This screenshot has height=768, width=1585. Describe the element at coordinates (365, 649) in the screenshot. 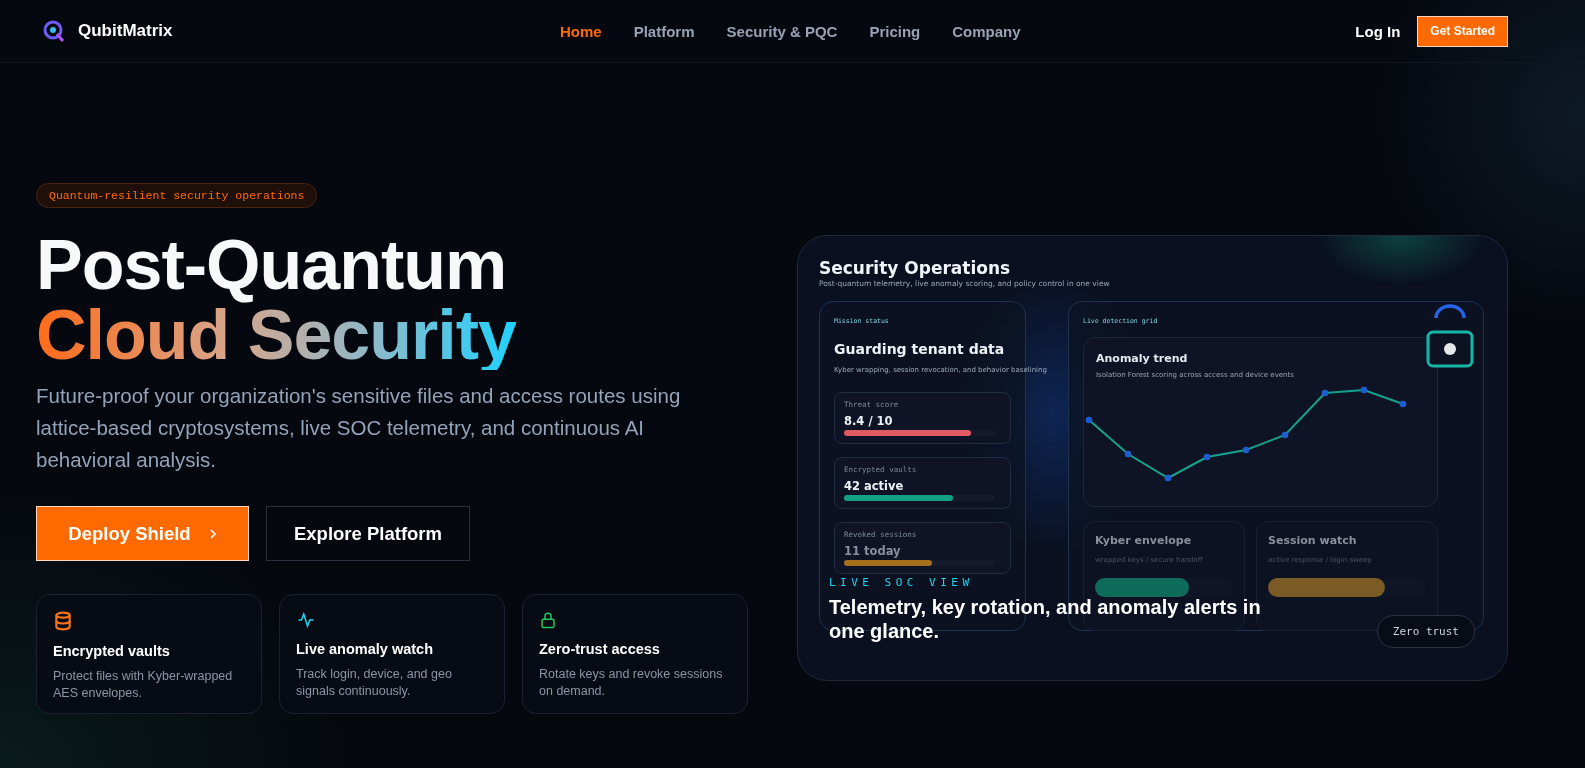

I see `feature-title: Live anomaly watch` at that location.